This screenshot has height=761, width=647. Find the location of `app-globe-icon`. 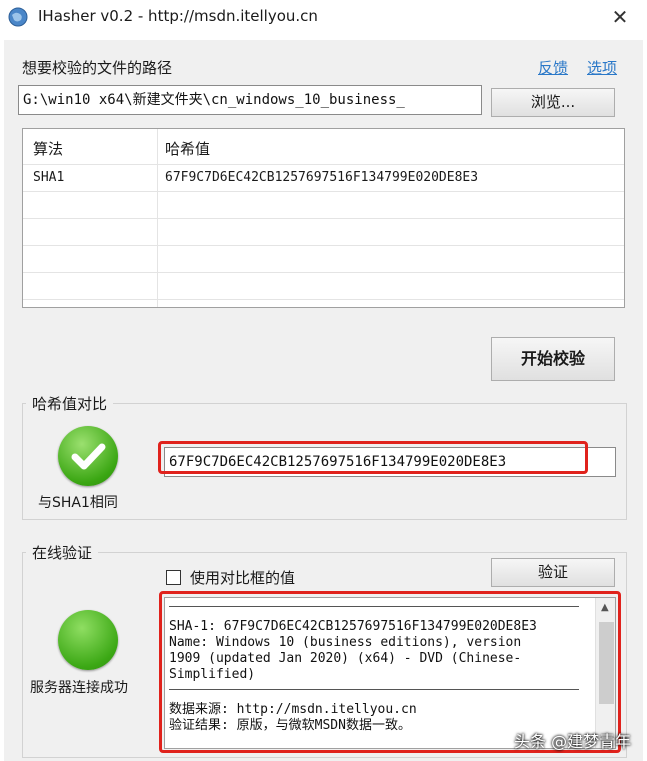

app-globe-icon is located at coordinates (18, 17).